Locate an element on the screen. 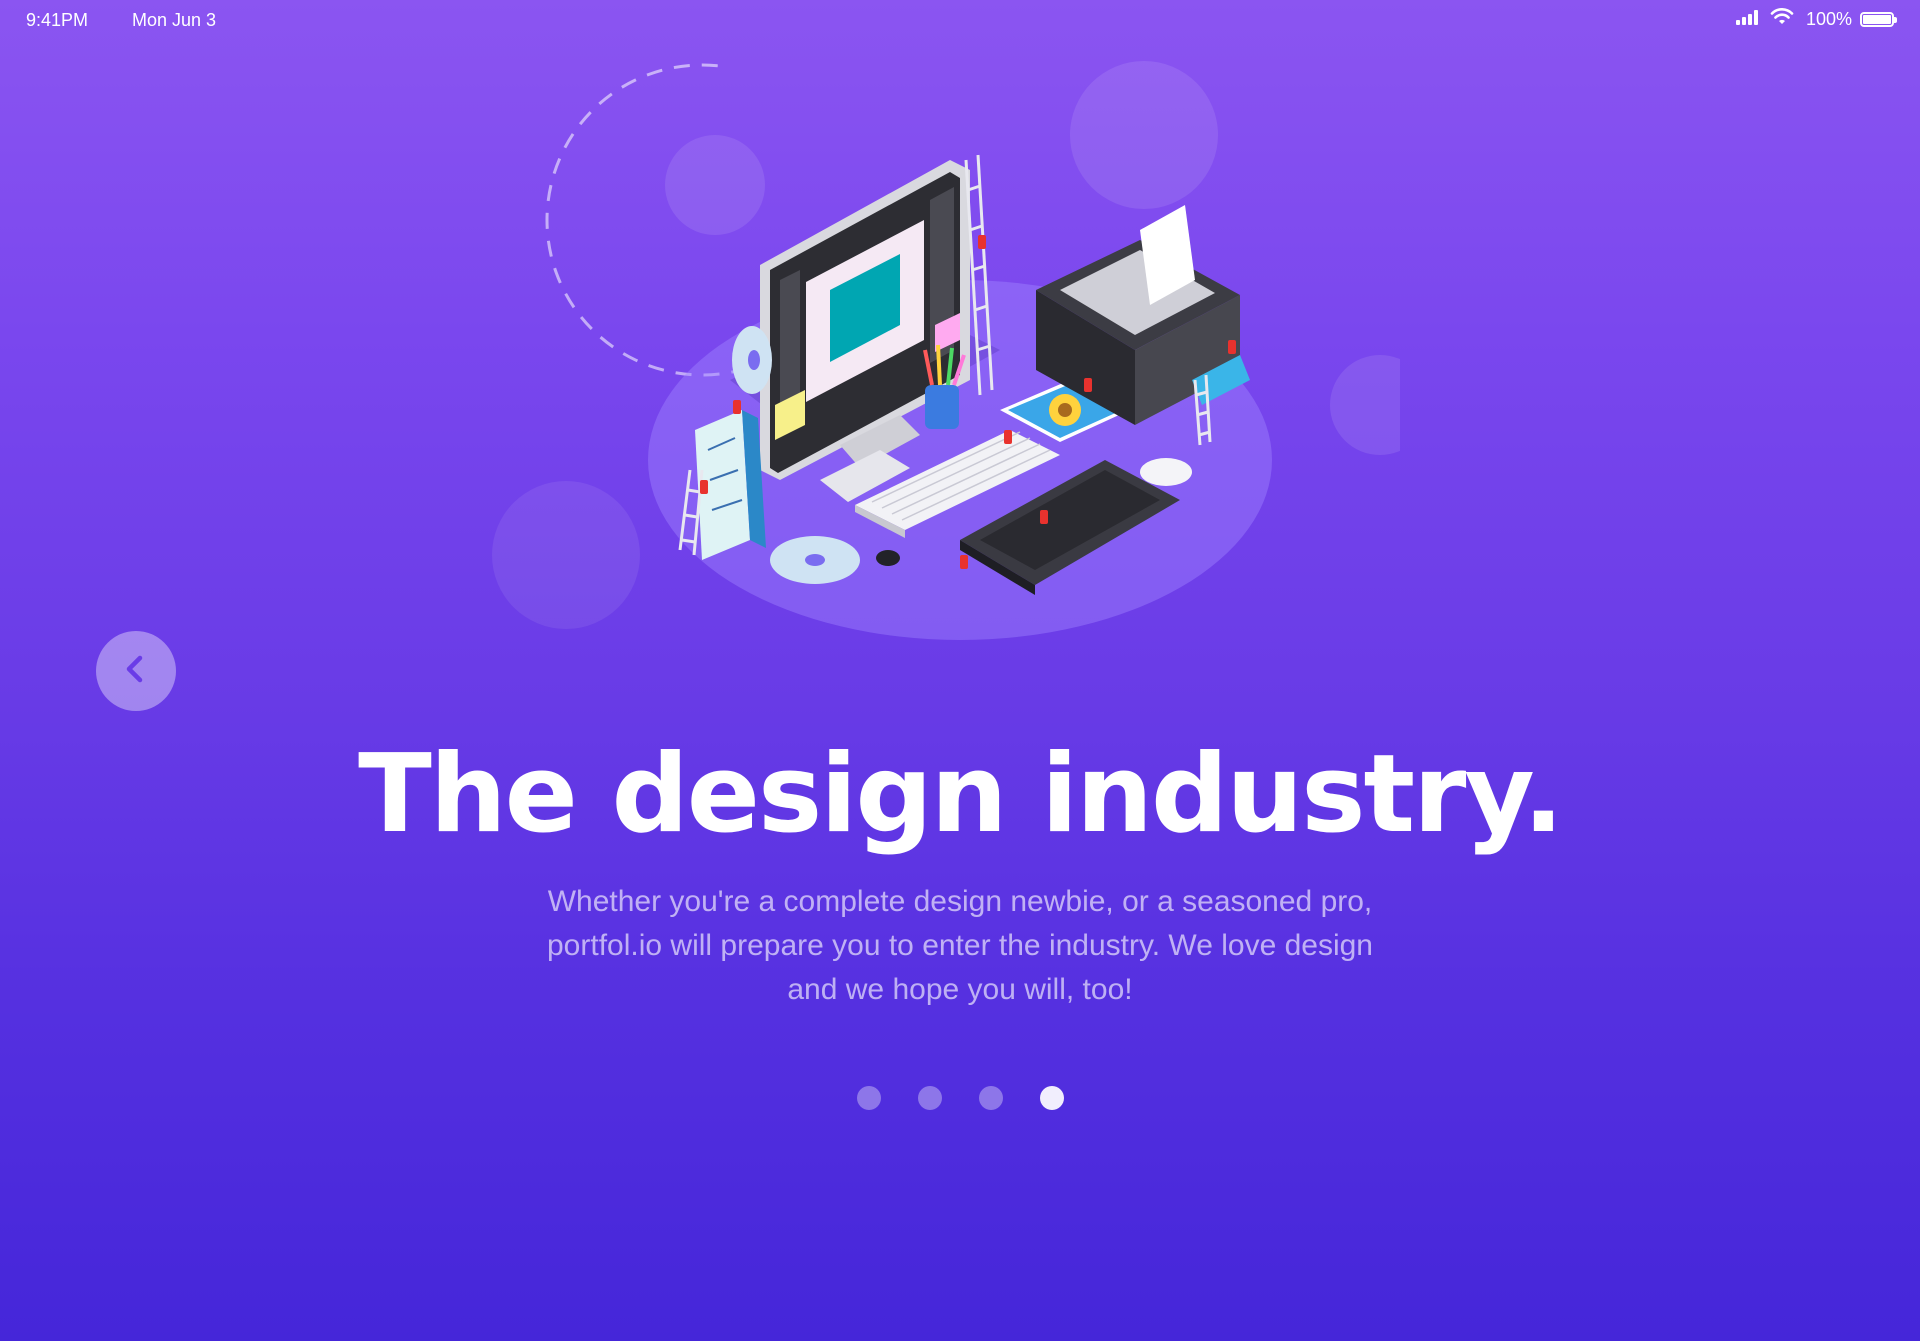  battery-icon is located at coordinates (1878, 19).